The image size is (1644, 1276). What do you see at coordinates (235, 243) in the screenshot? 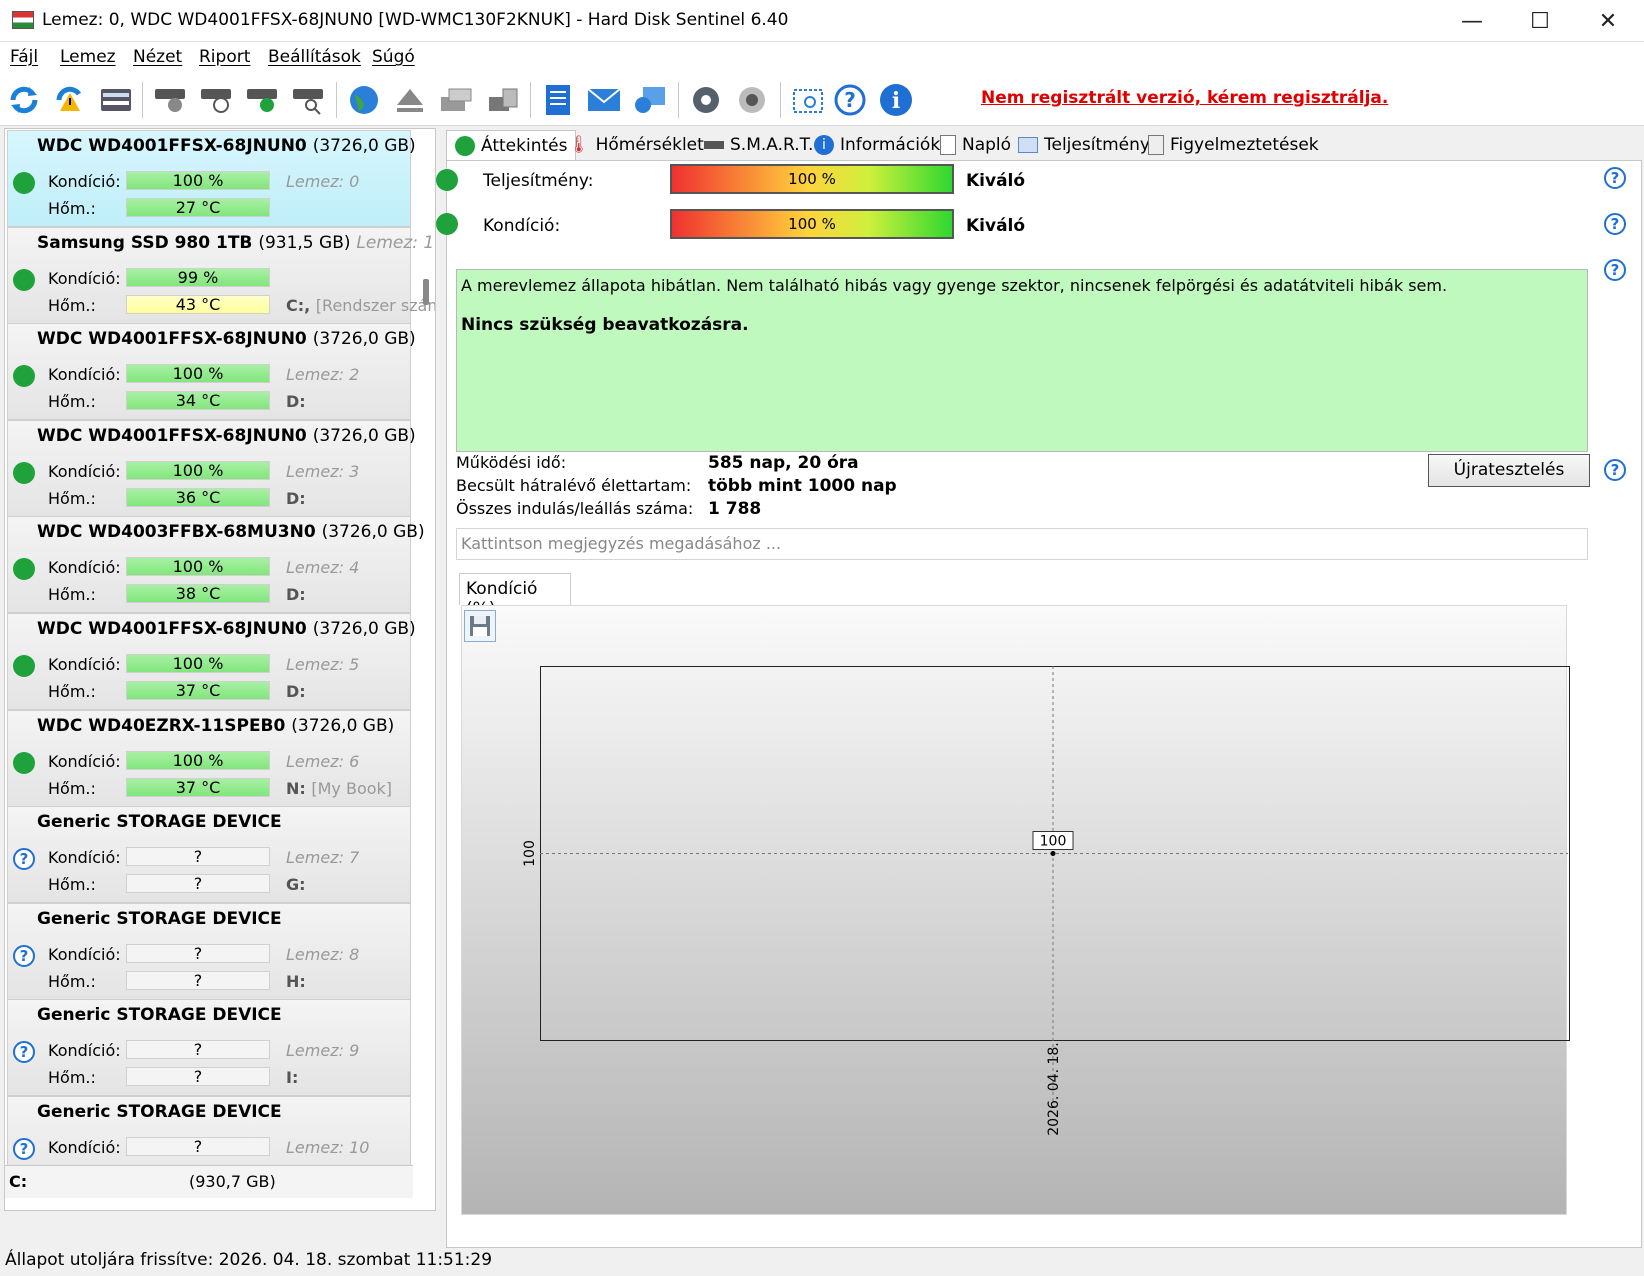
I see `disk-name: Samsung SSD 980 1TB (931,5 GB) Lemez: 1` at bounding box center [235, 243].